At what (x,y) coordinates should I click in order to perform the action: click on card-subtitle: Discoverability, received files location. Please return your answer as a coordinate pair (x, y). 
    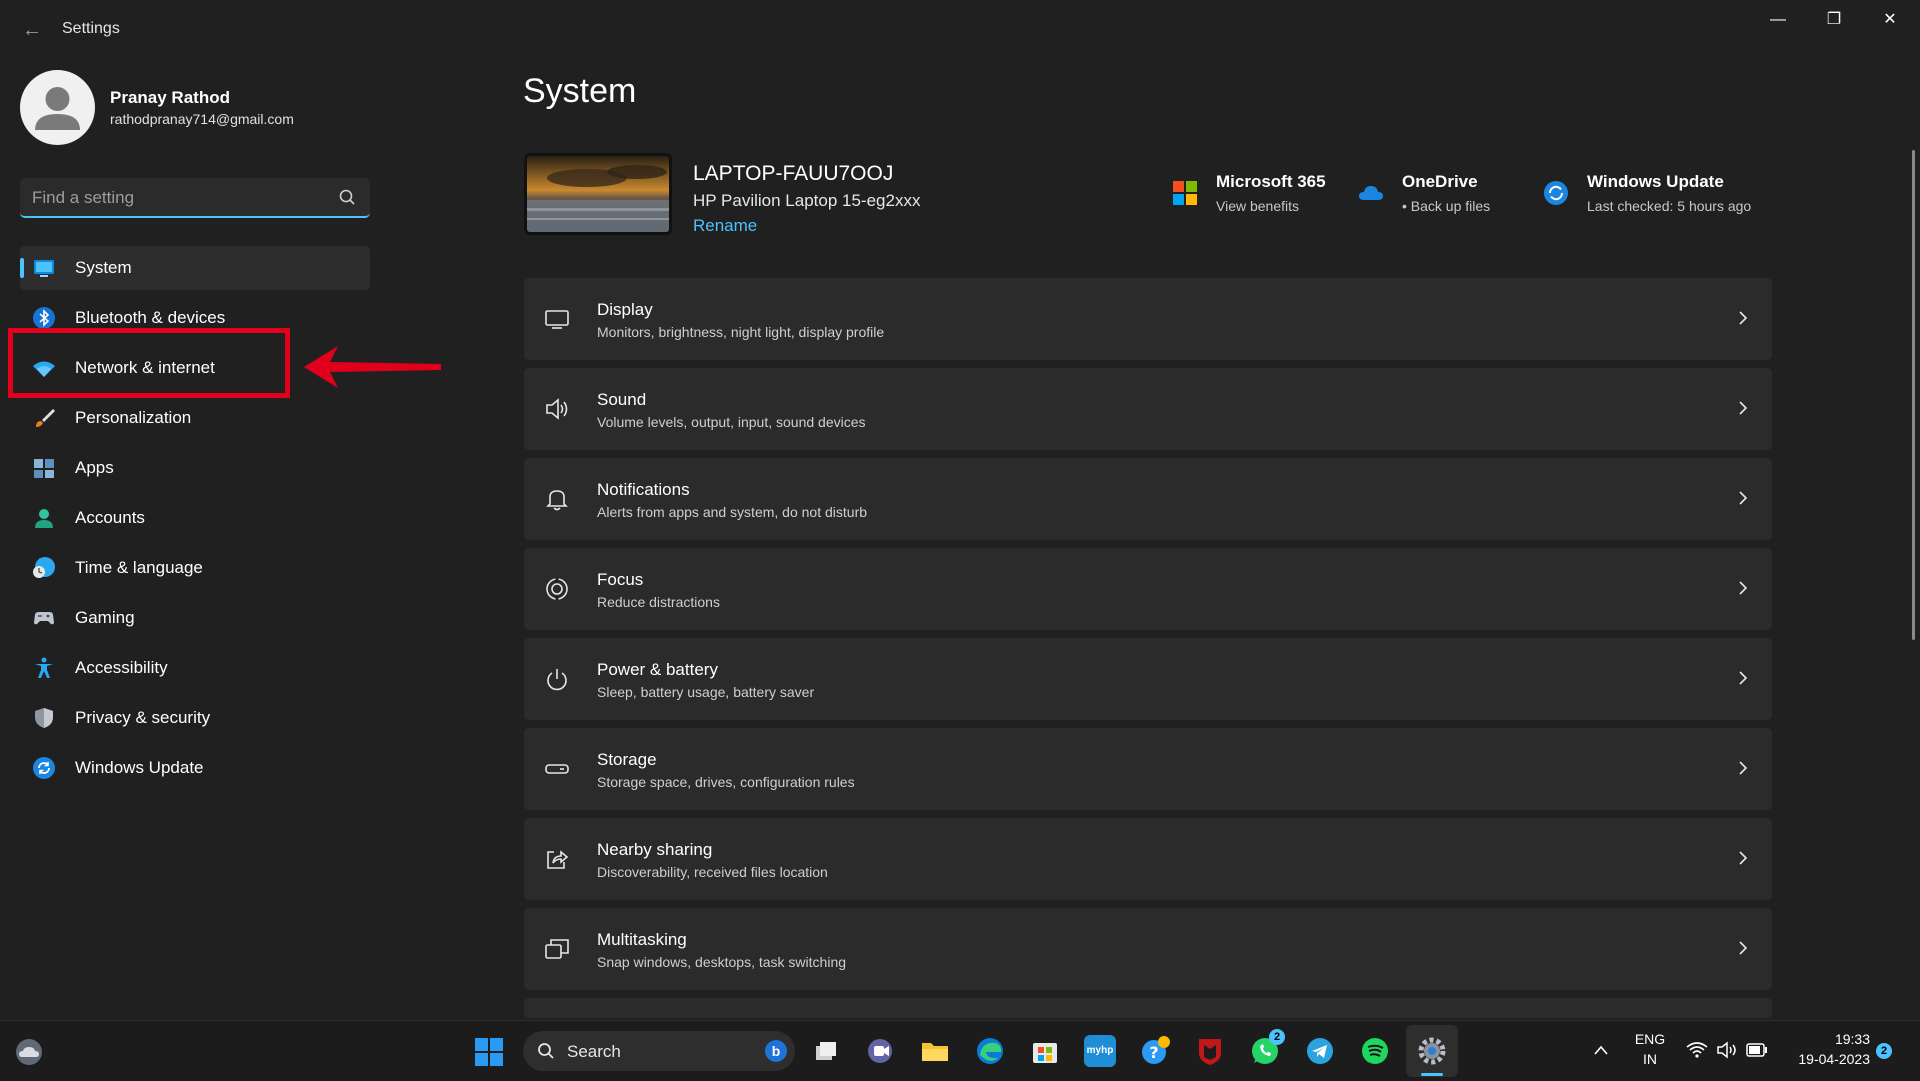
    Looking at the image, I should click on (712, 872).